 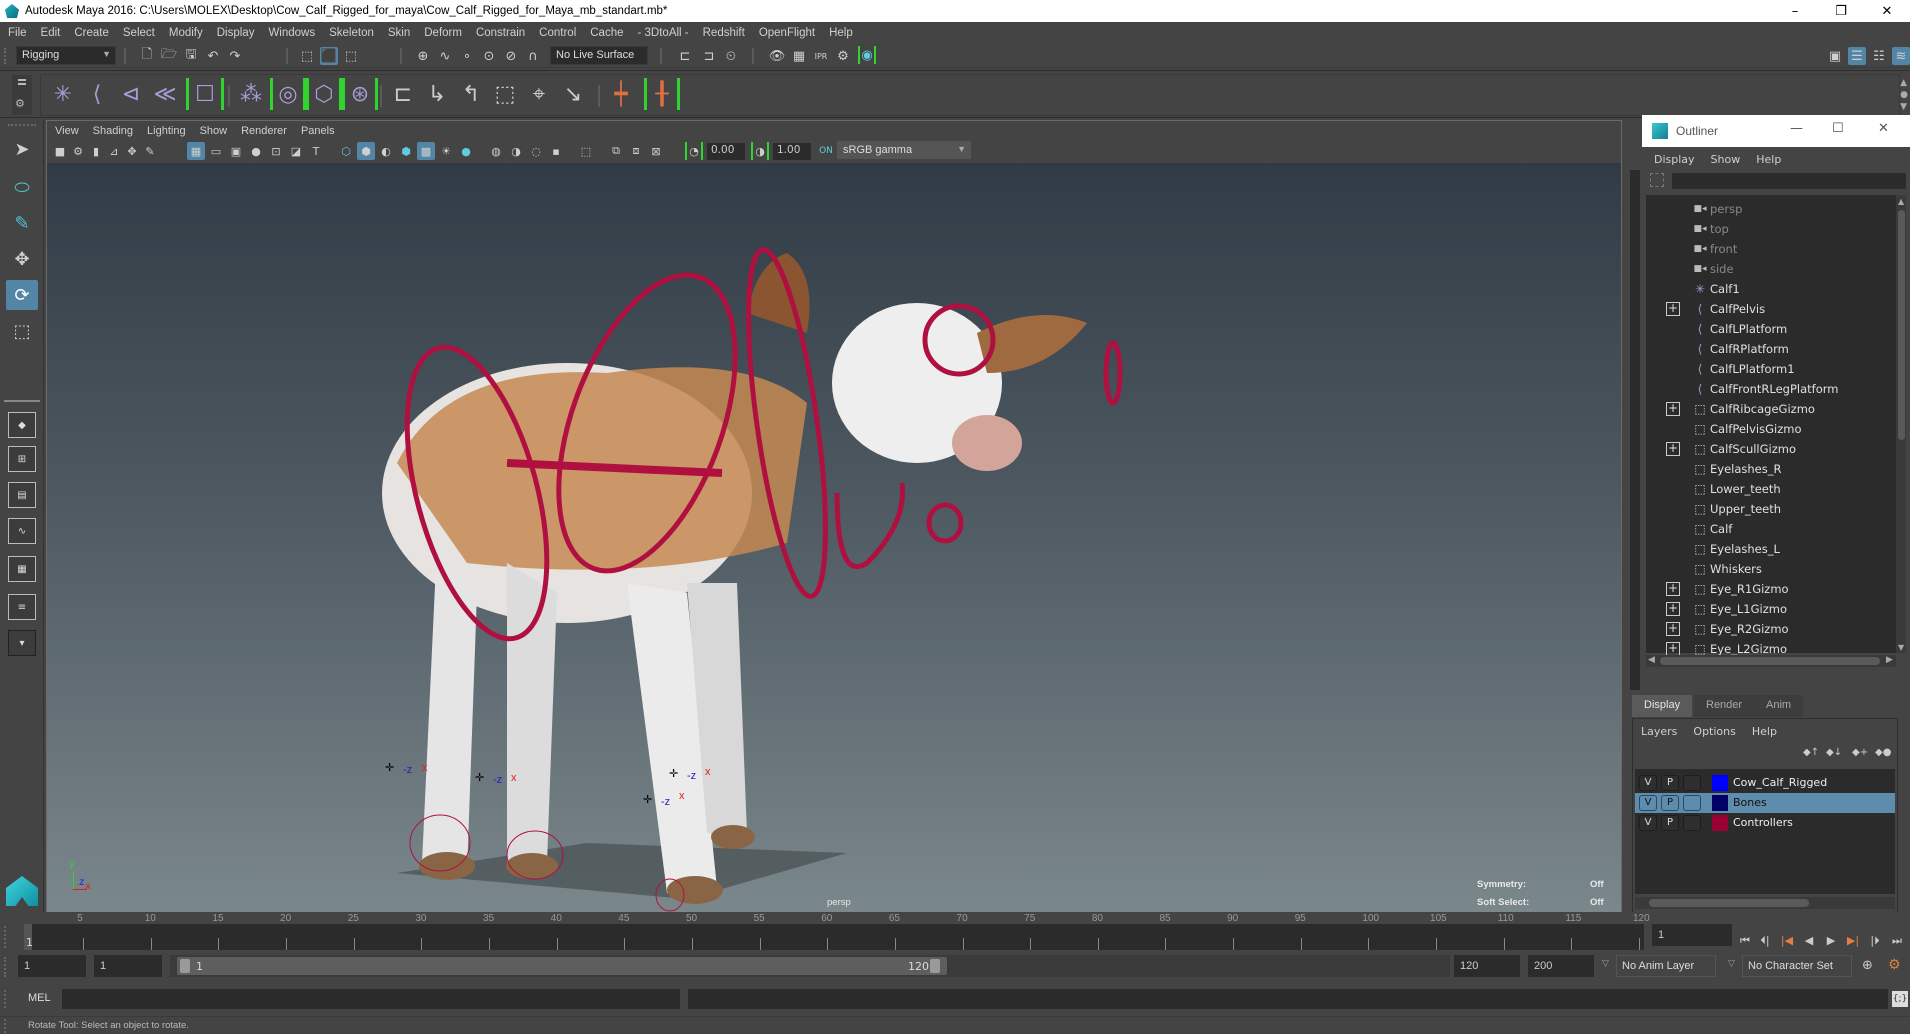 What do you see at coordinates (67, 131) in the screenshot?
I see `viewport-menu-view: View` at bounding box center [67, 131].